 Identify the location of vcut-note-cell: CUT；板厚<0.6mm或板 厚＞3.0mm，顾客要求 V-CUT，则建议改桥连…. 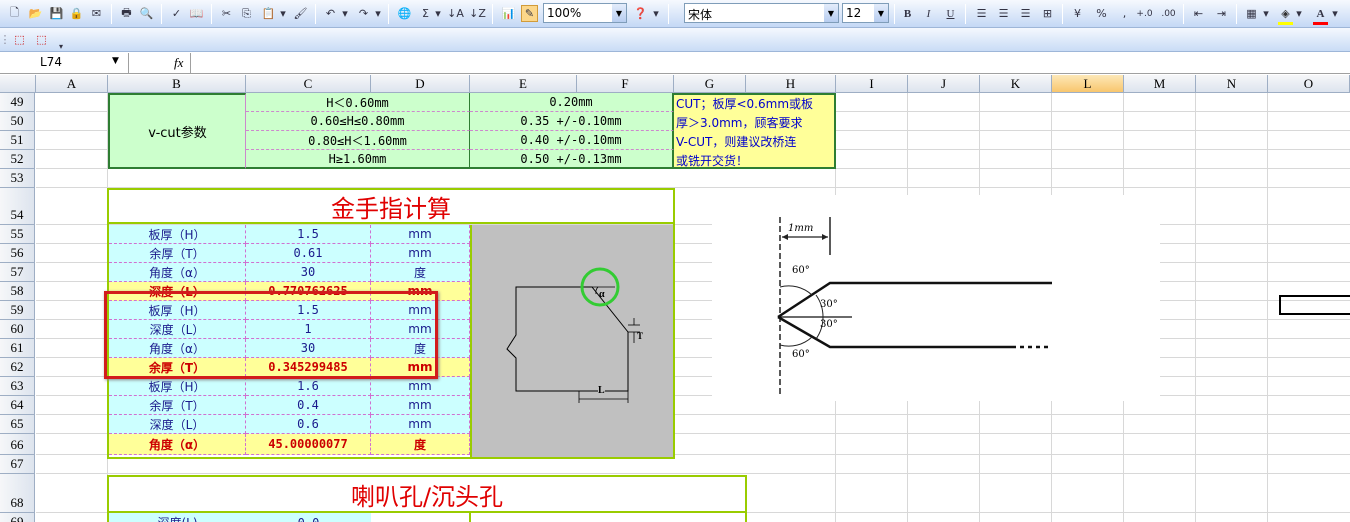
(755, 131).